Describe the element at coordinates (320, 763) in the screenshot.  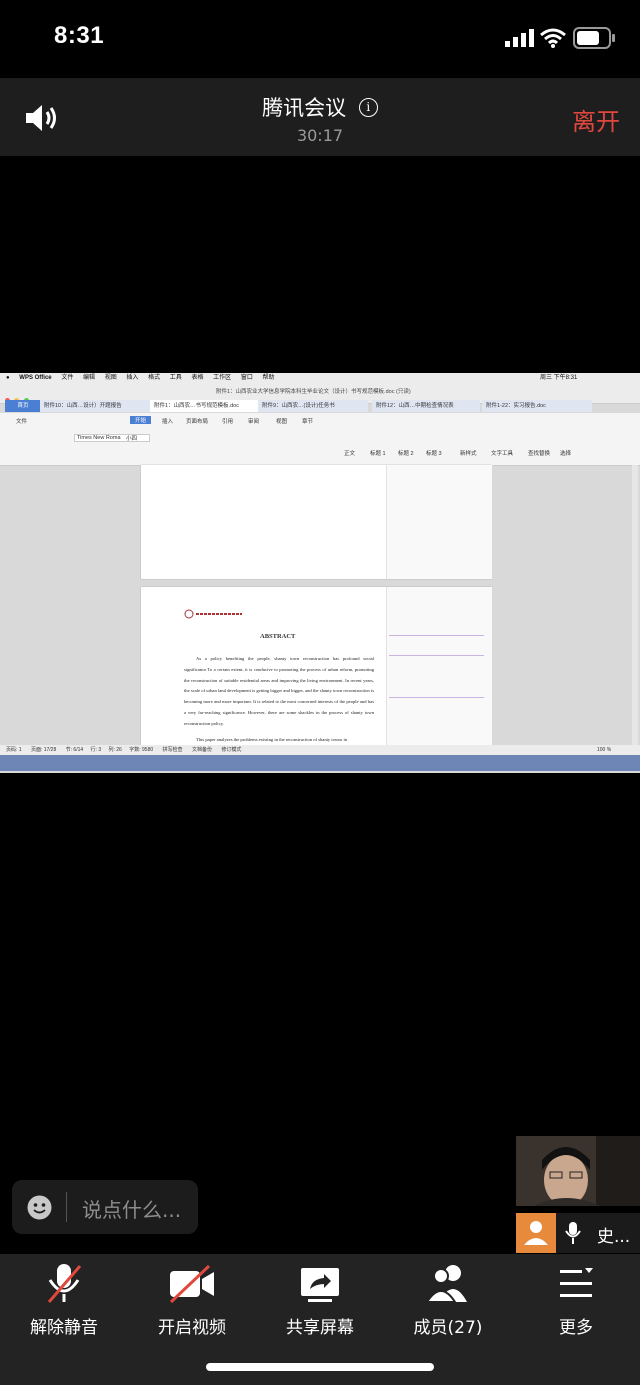
I see `mac-dock` at that location.